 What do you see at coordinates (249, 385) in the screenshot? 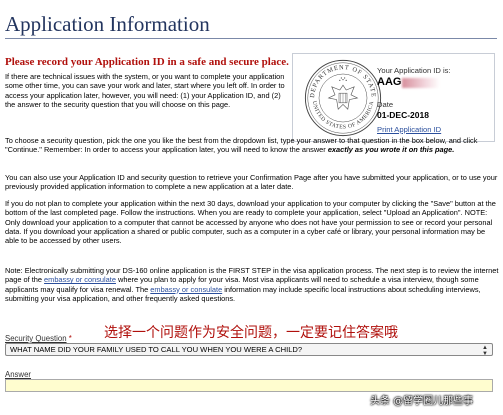
I see `answer-input` at bounding box center [249, 385].